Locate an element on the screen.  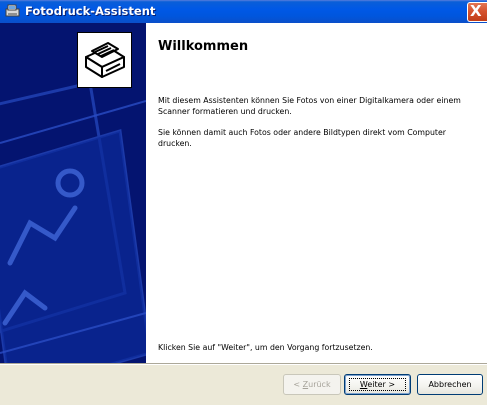
button-bar is located at coordinates (243, 385).